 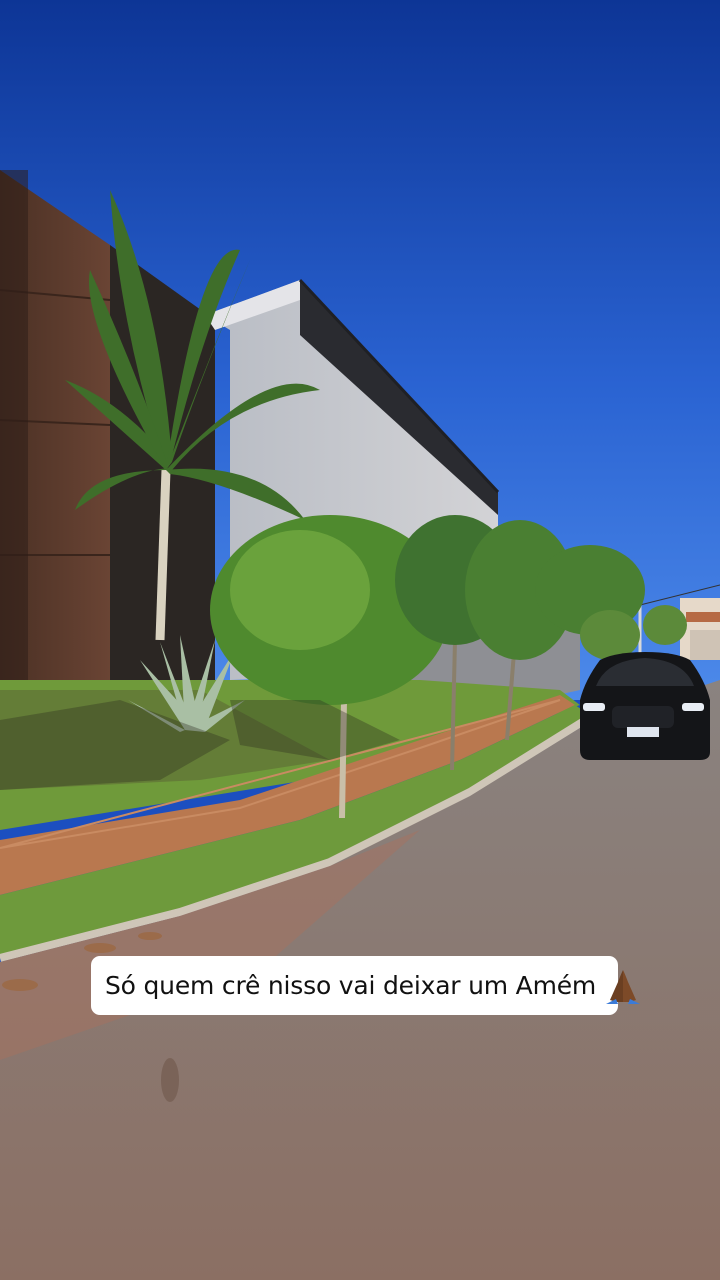 I want to click on parked-car, so click(x=645, y=706).